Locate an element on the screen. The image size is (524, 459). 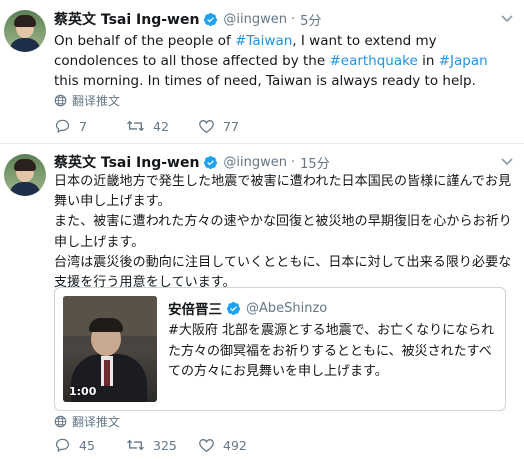
reply-count: 45 is located at coordinates (87, 445).